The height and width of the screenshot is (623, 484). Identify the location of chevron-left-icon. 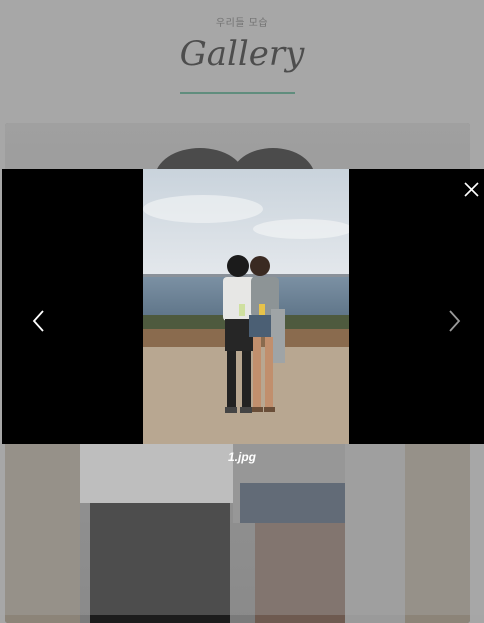
(38, 321).